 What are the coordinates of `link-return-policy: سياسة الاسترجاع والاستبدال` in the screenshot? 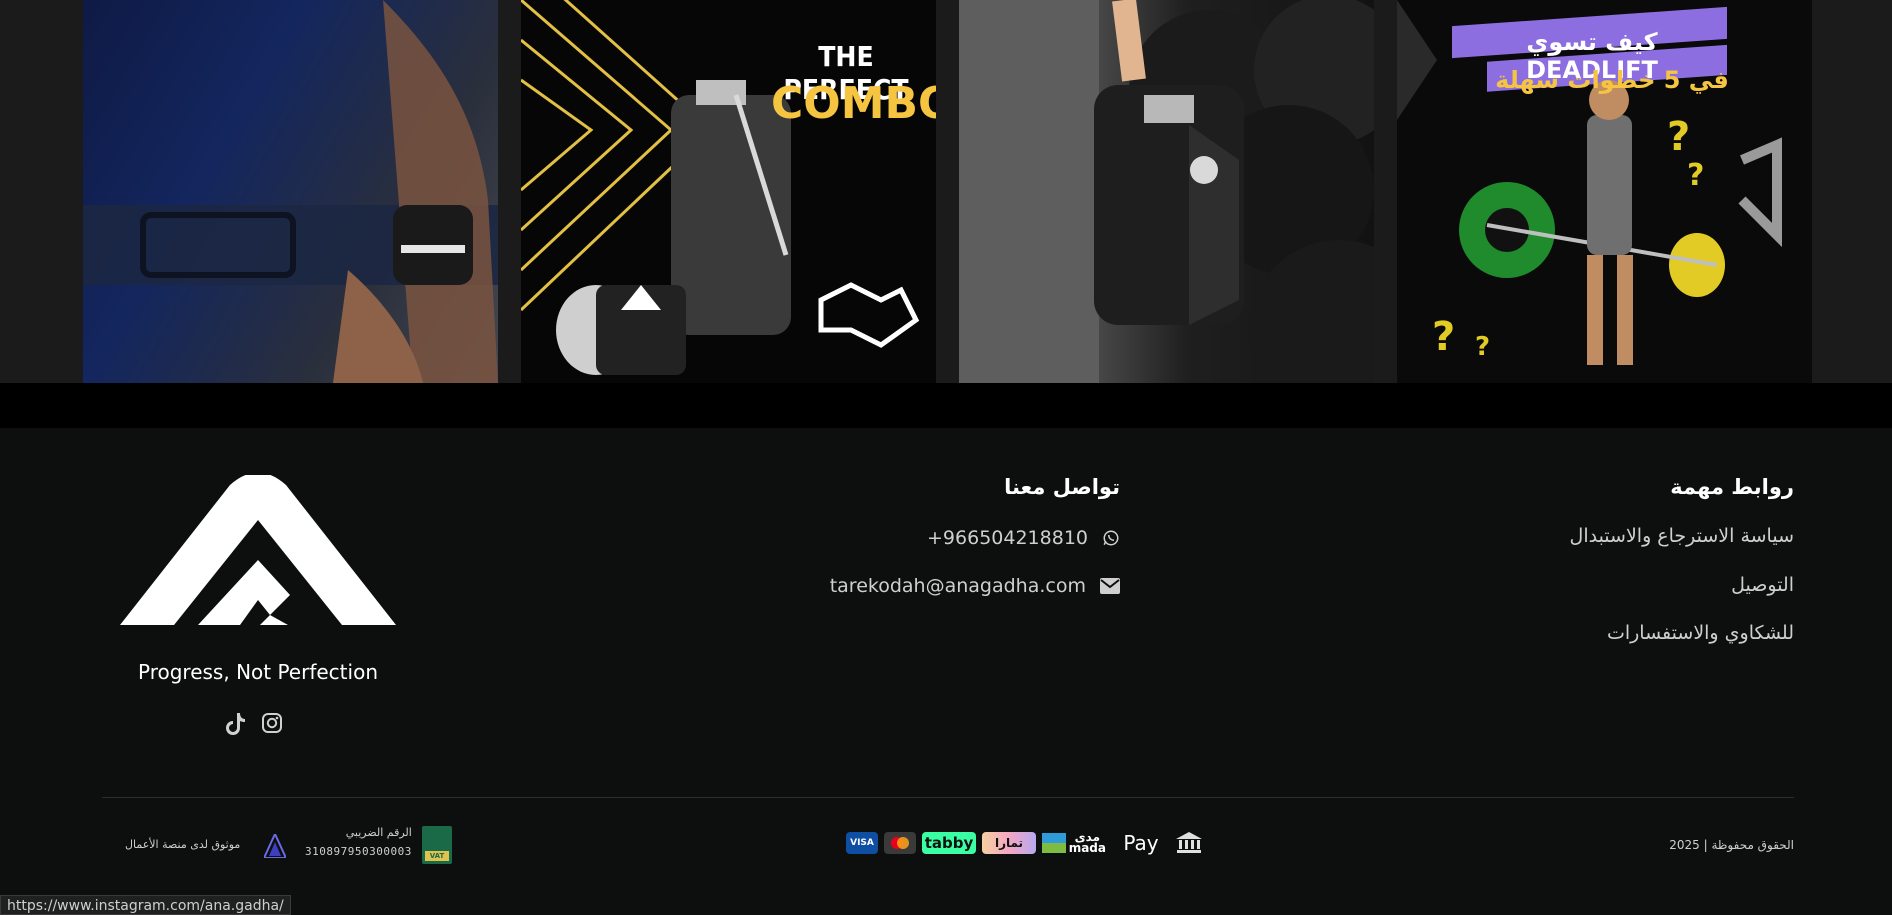 It's located at (1682, 536).